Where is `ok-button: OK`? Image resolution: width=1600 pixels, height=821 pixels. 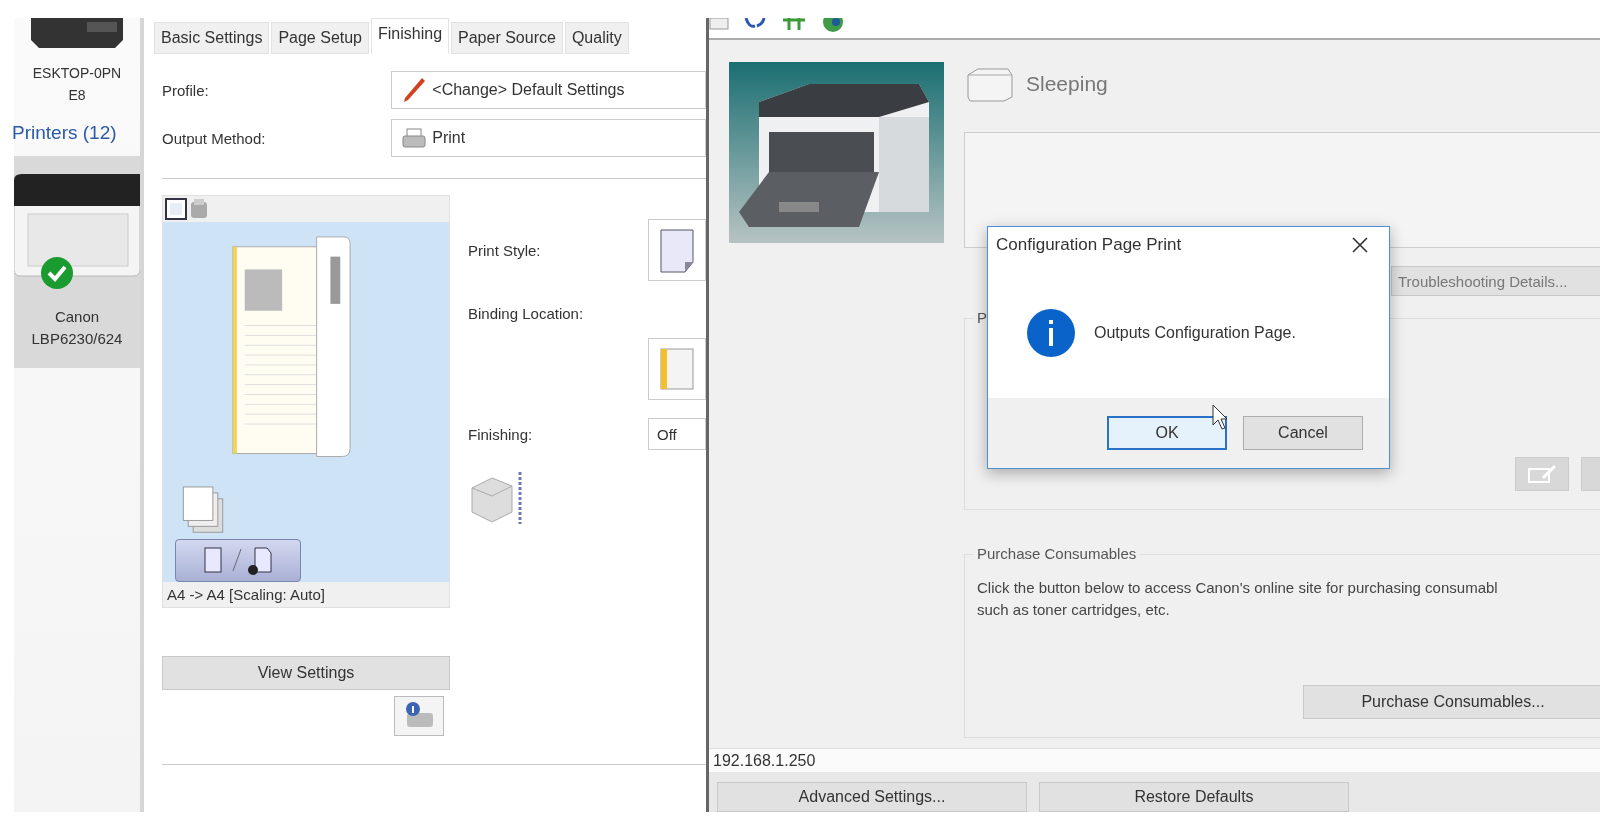
ok-button: OK is located at coordinates (1167, 433).